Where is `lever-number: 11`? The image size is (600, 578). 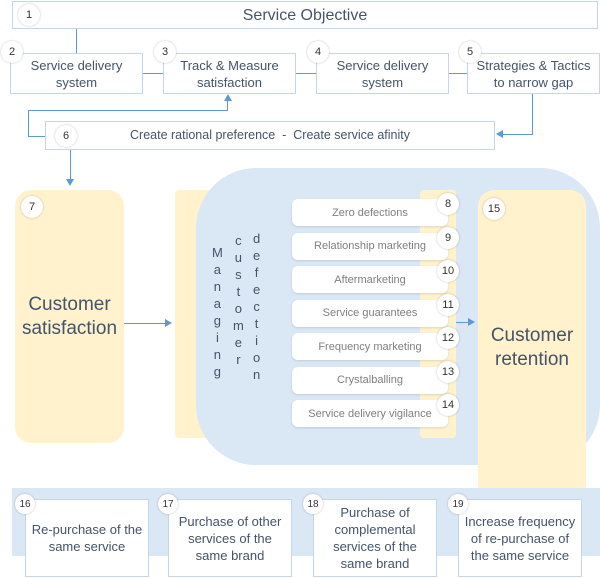
lever-number: 11 is located at coordinates (448, 304).